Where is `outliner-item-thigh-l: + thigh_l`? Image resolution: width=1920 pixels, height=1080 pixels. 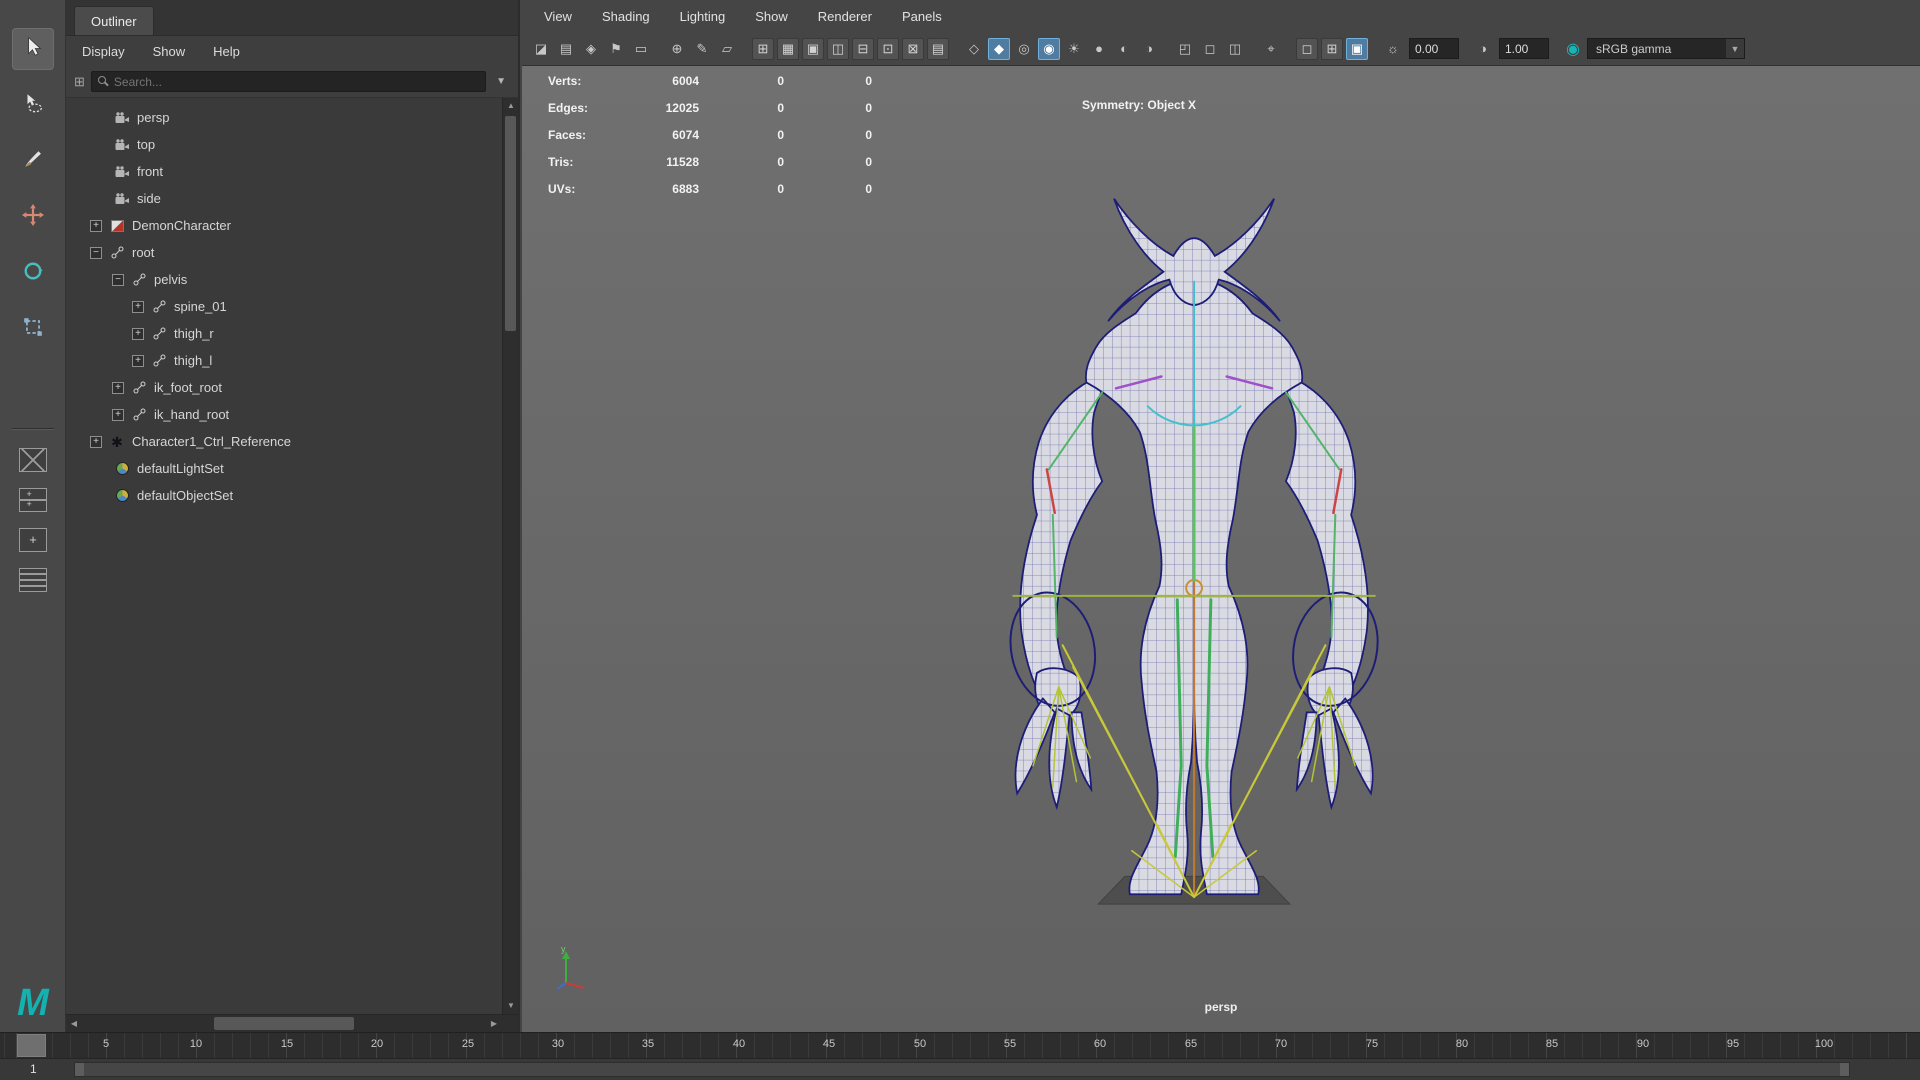
outliner-item-thigh-l: + thigh_l is located at coordinates (292, 360).